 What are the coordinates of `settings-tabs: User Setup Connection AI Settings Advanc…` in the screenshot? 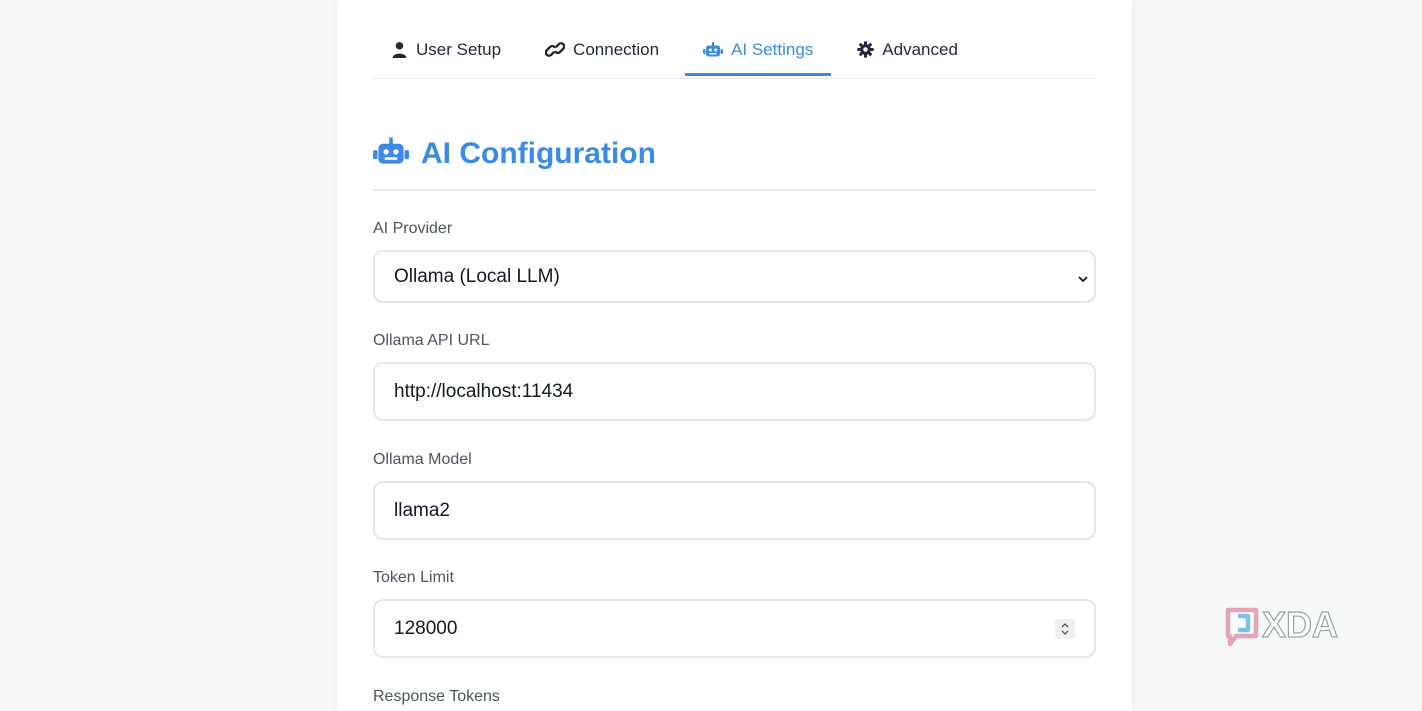 It's located at (734, 52).